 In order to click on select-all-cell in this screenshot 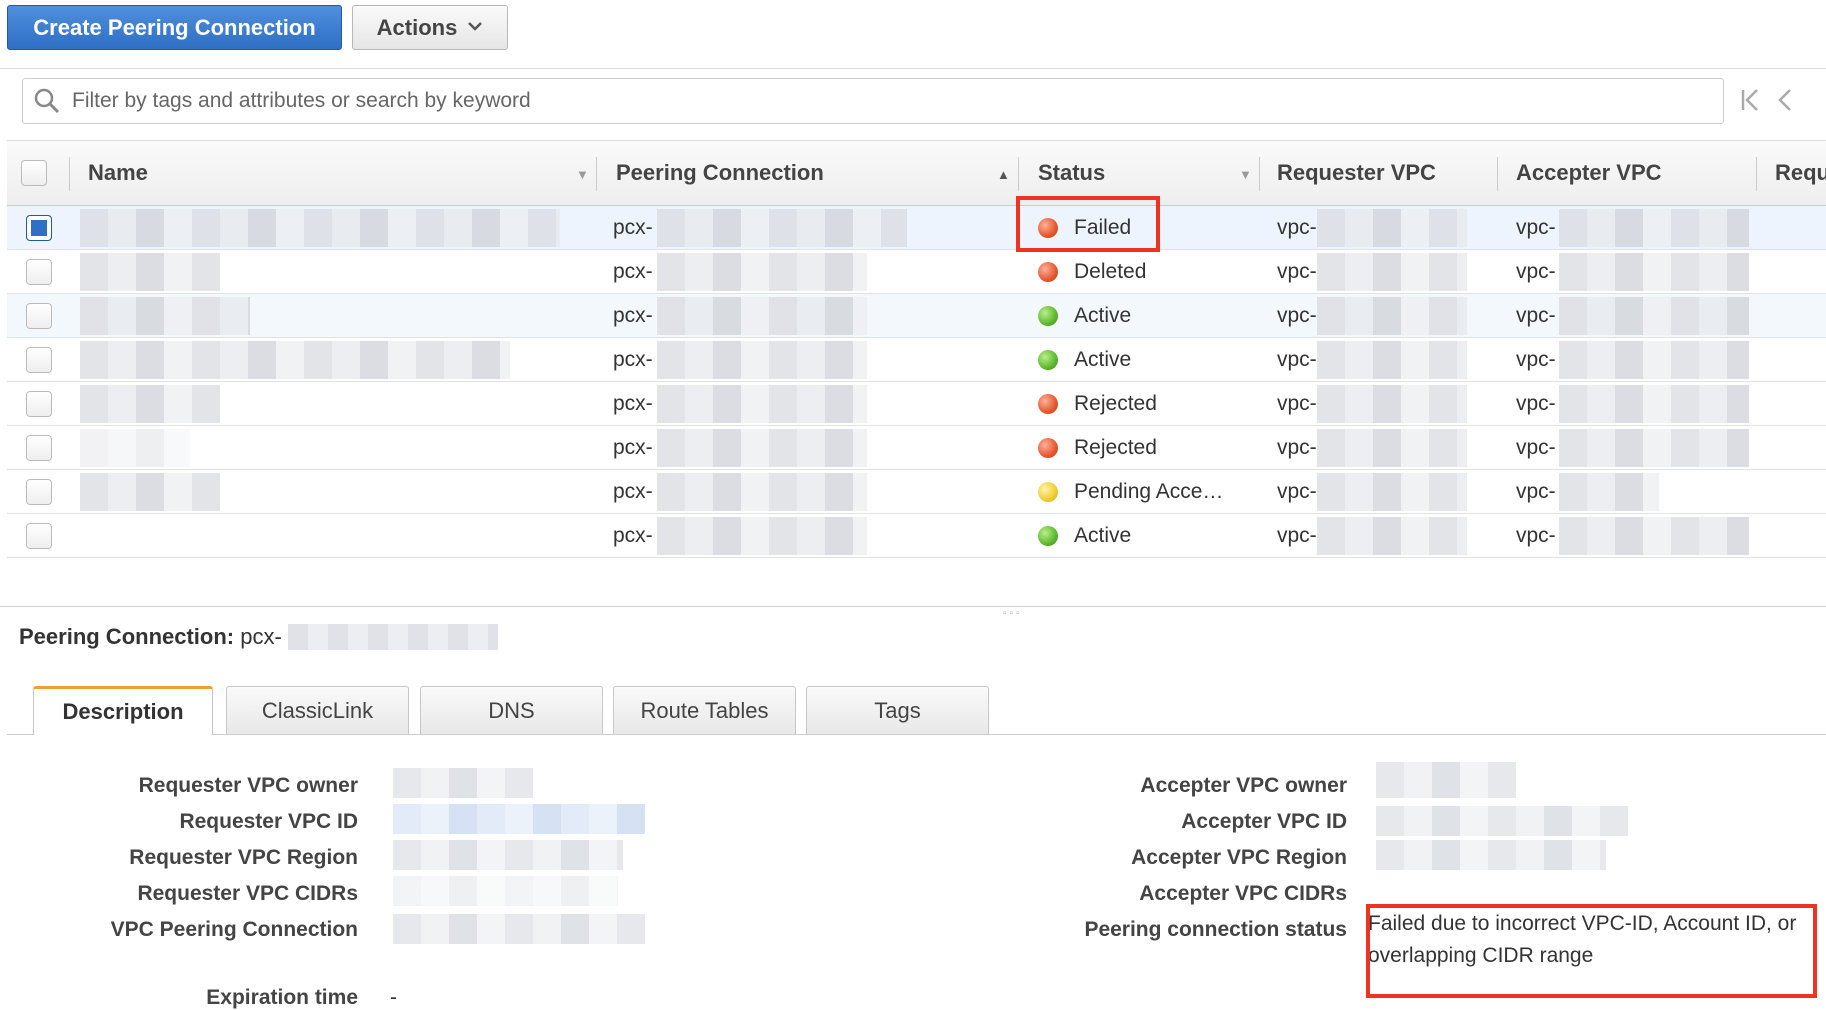, I will do `click(34, 173)`.